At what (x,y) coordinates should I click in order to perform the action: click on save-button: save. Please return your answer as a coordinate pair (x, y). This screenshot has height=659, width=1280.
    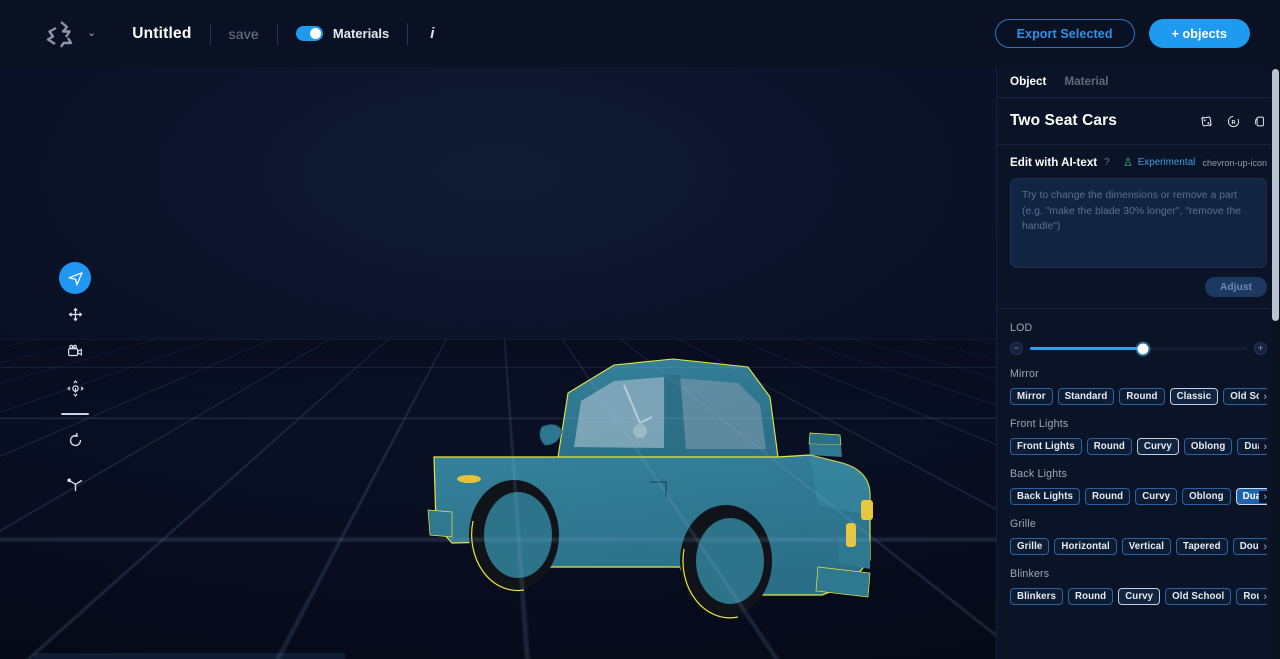
    Looking at the image, I should click on (244, 34).